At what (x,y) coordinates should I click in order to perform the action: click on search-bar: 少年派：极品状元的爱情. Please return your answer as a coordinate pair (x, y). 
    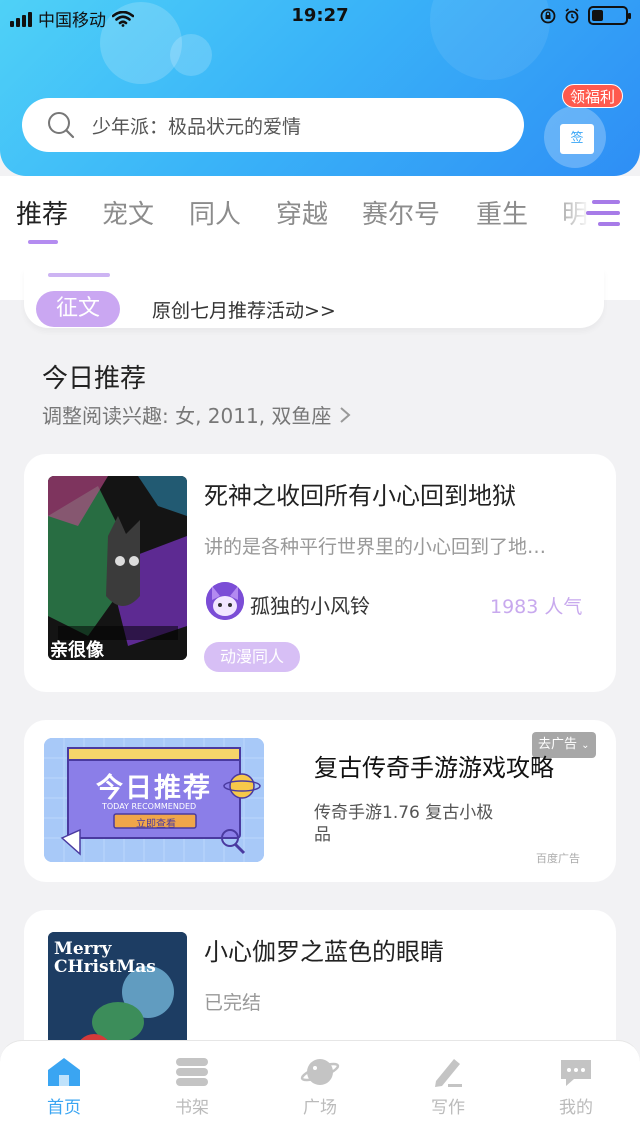
    Looking at the image, I should click on (273, 125).